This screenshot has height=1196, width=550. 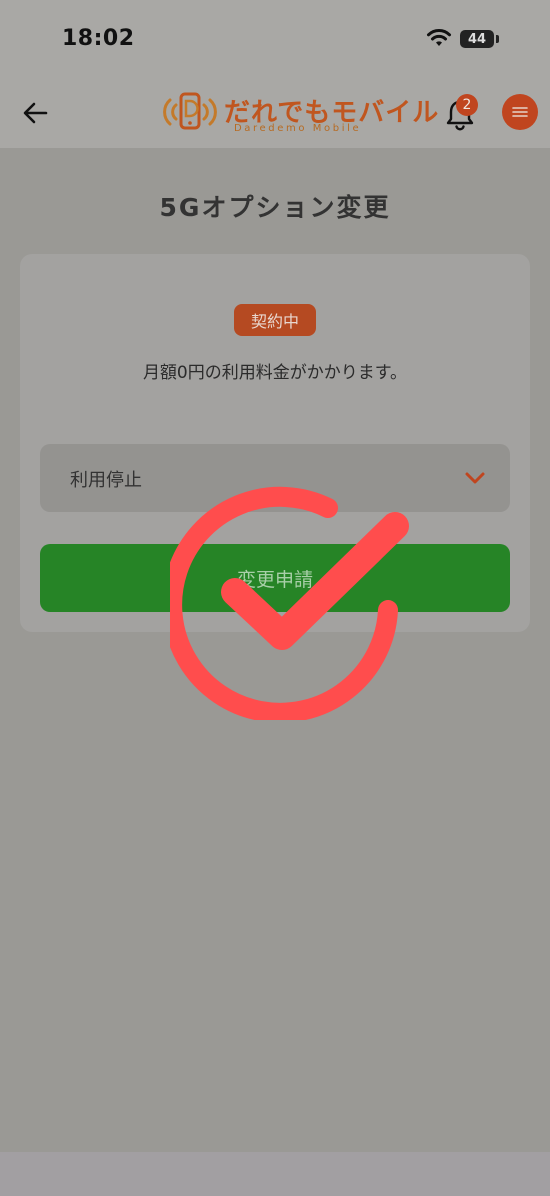 What do you see at coordinates (289, 603) in the screenshot?
I see `check-circle-icon` at bounding box center [289, 603].